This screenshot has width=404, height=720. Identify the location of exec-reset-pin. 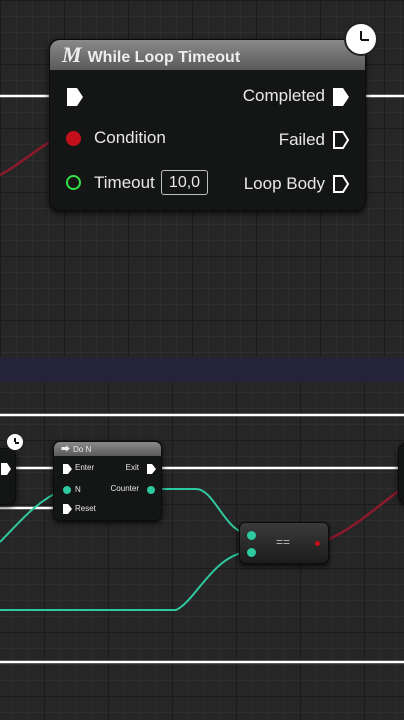
(67, 509).